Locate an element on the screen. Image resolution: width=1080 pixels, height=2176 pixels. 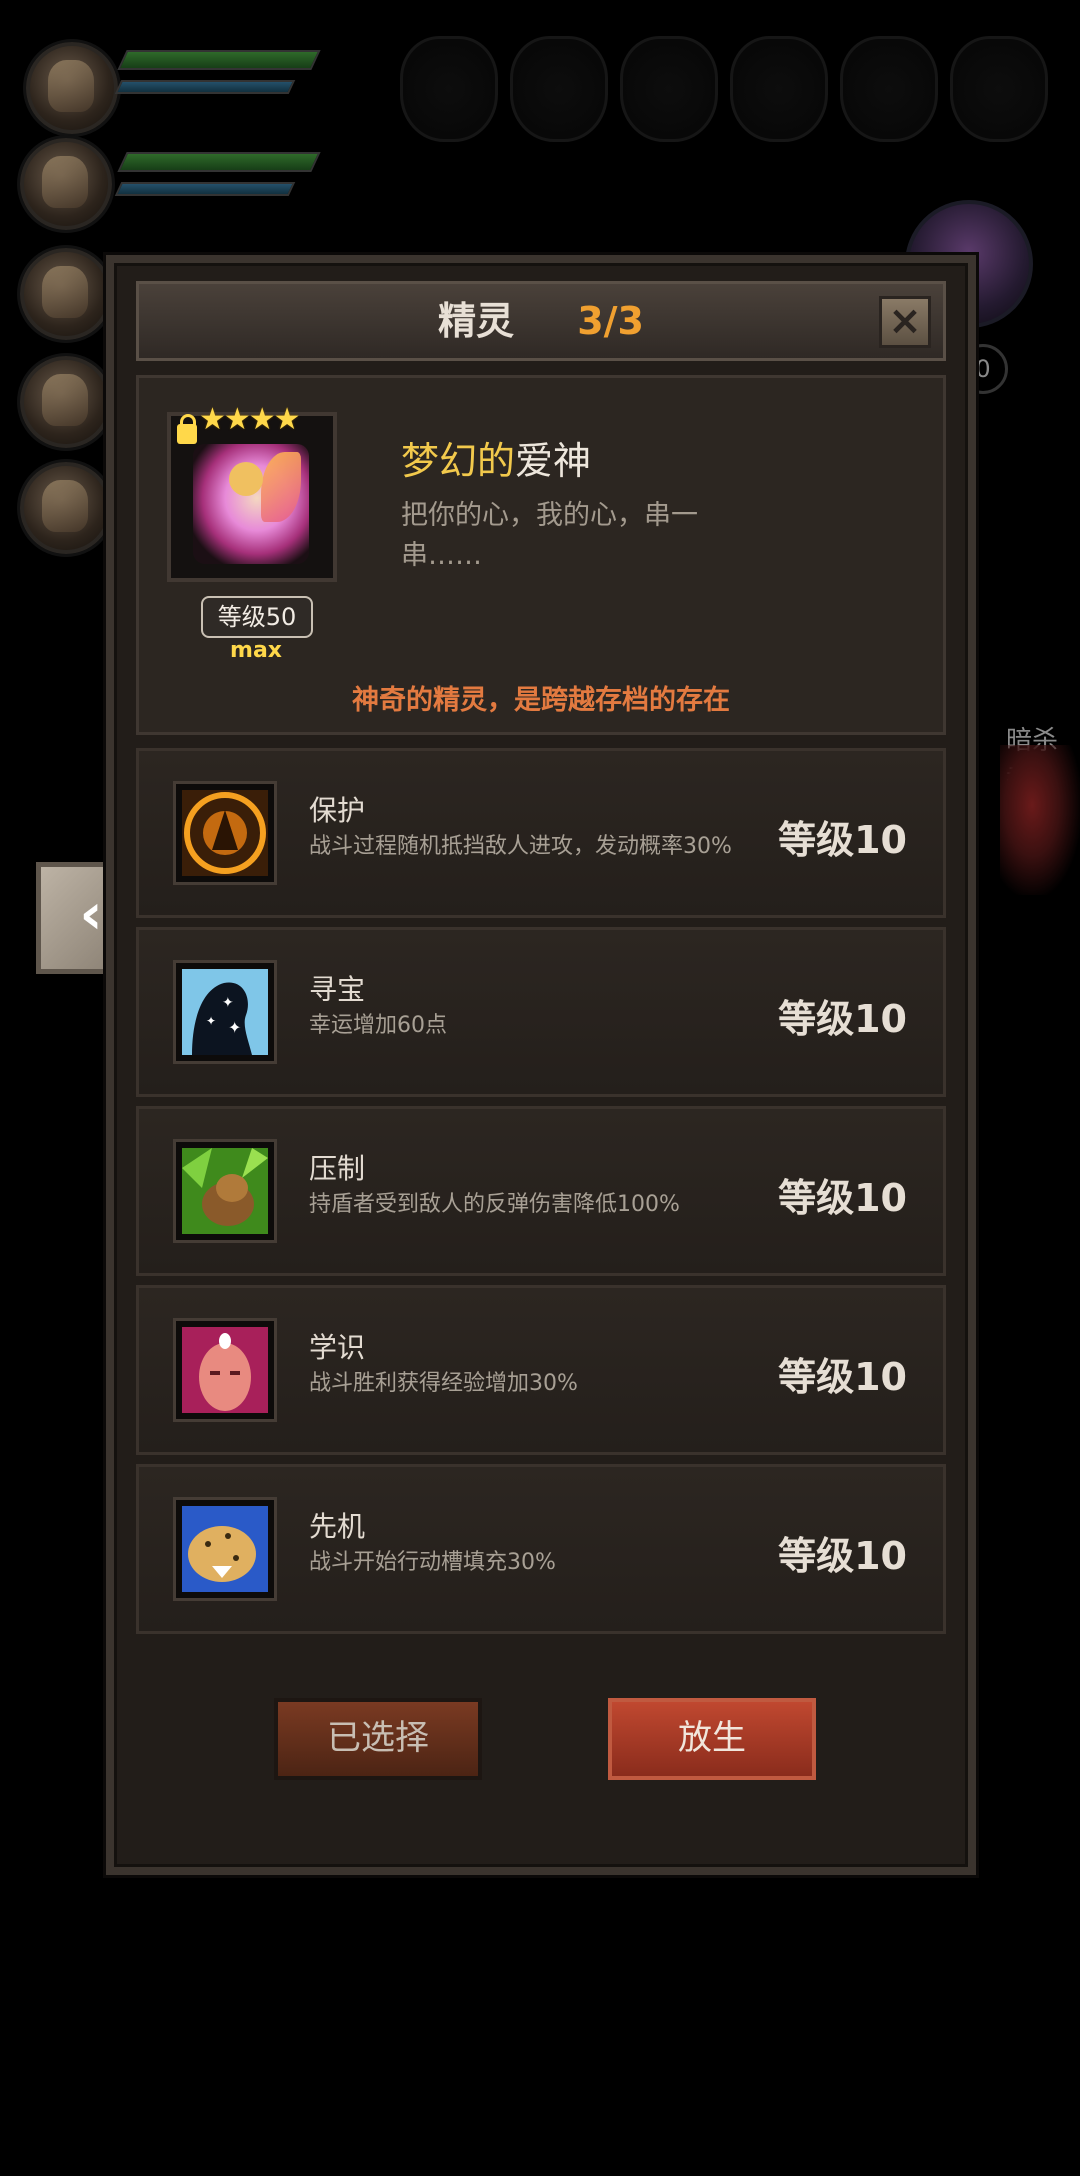
spirit-name-part2: 爱神 is located at coordinates (553, 461).